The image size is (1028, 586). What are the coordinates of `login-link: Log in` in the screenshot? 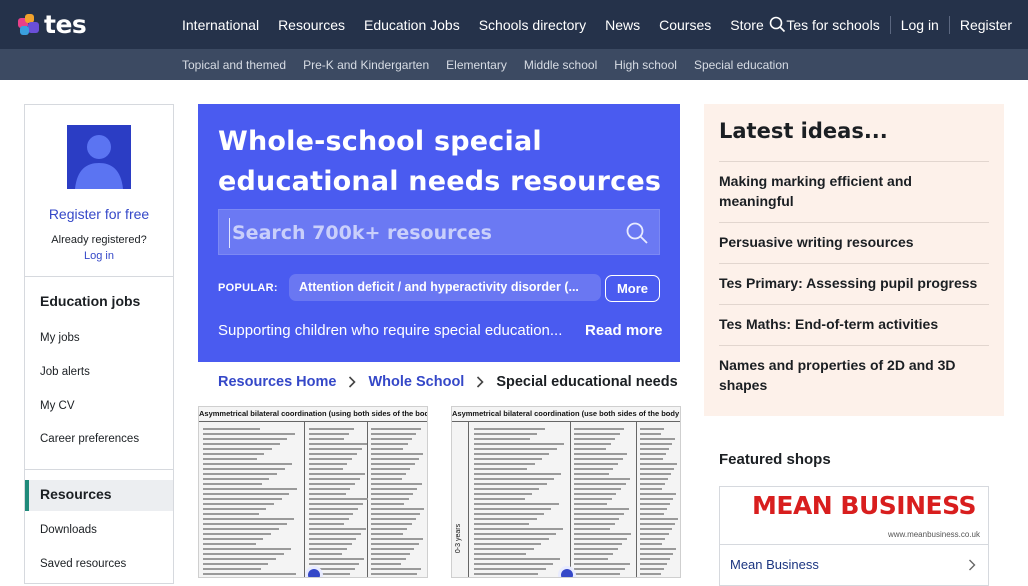 It's located at (920, 25).